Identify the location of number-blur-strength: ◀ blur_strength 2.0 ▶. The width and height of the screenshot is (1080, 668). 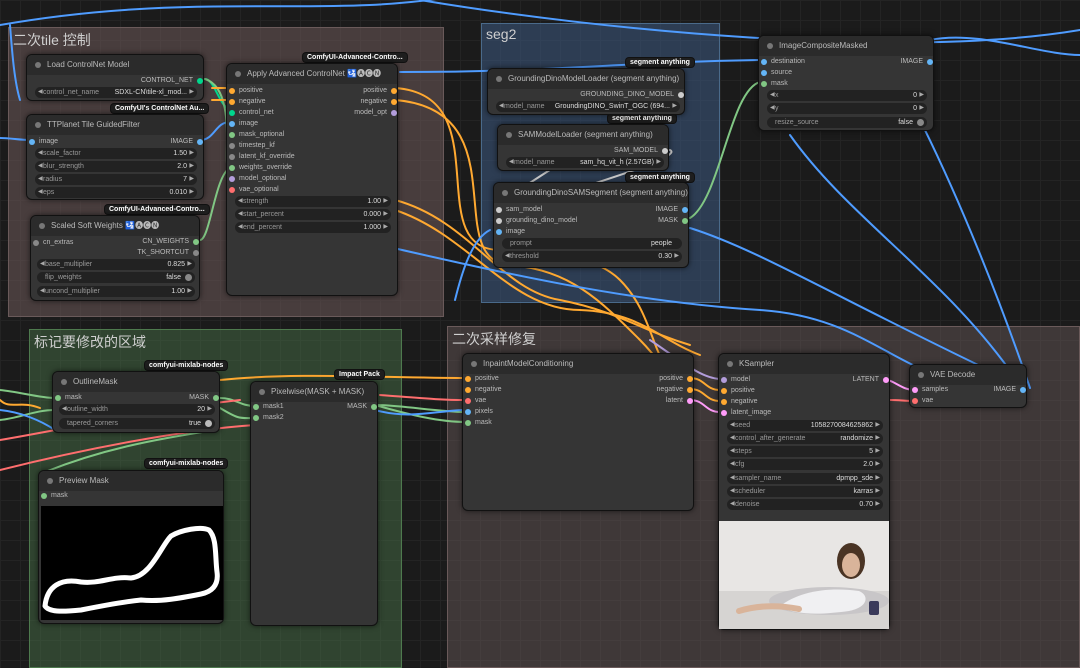
(116, 166).